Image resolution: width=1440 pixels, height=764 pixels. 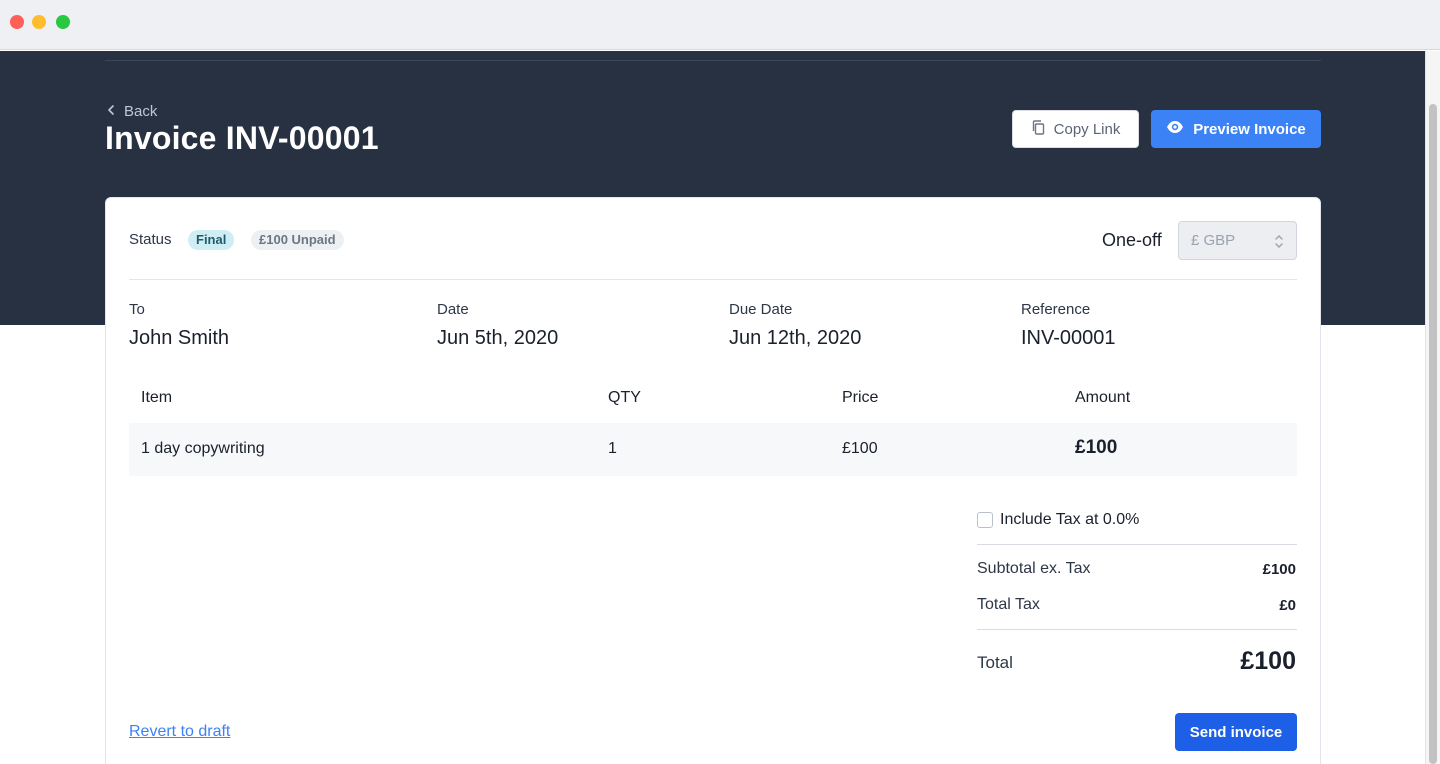 What do you see at coordinates (1008, 604) in the screenshot?
I see `total-tax-label: Total Tax` at bounding box center [1008, 604].